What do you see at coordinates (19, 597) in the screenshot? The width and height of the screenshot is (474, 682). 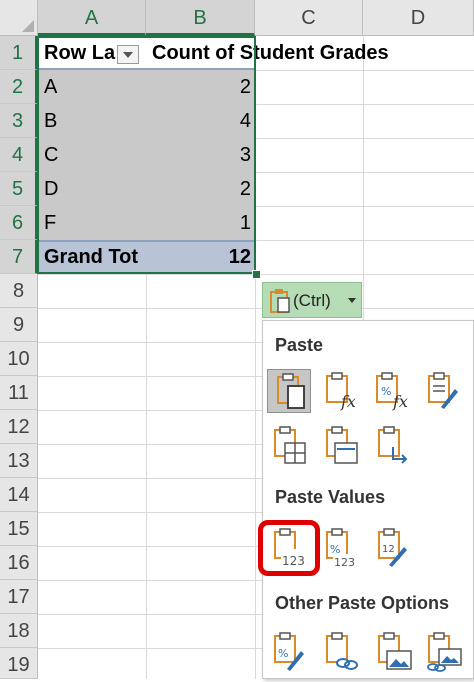 I see `row-header-17: 17` at bounding box center [19, 597].